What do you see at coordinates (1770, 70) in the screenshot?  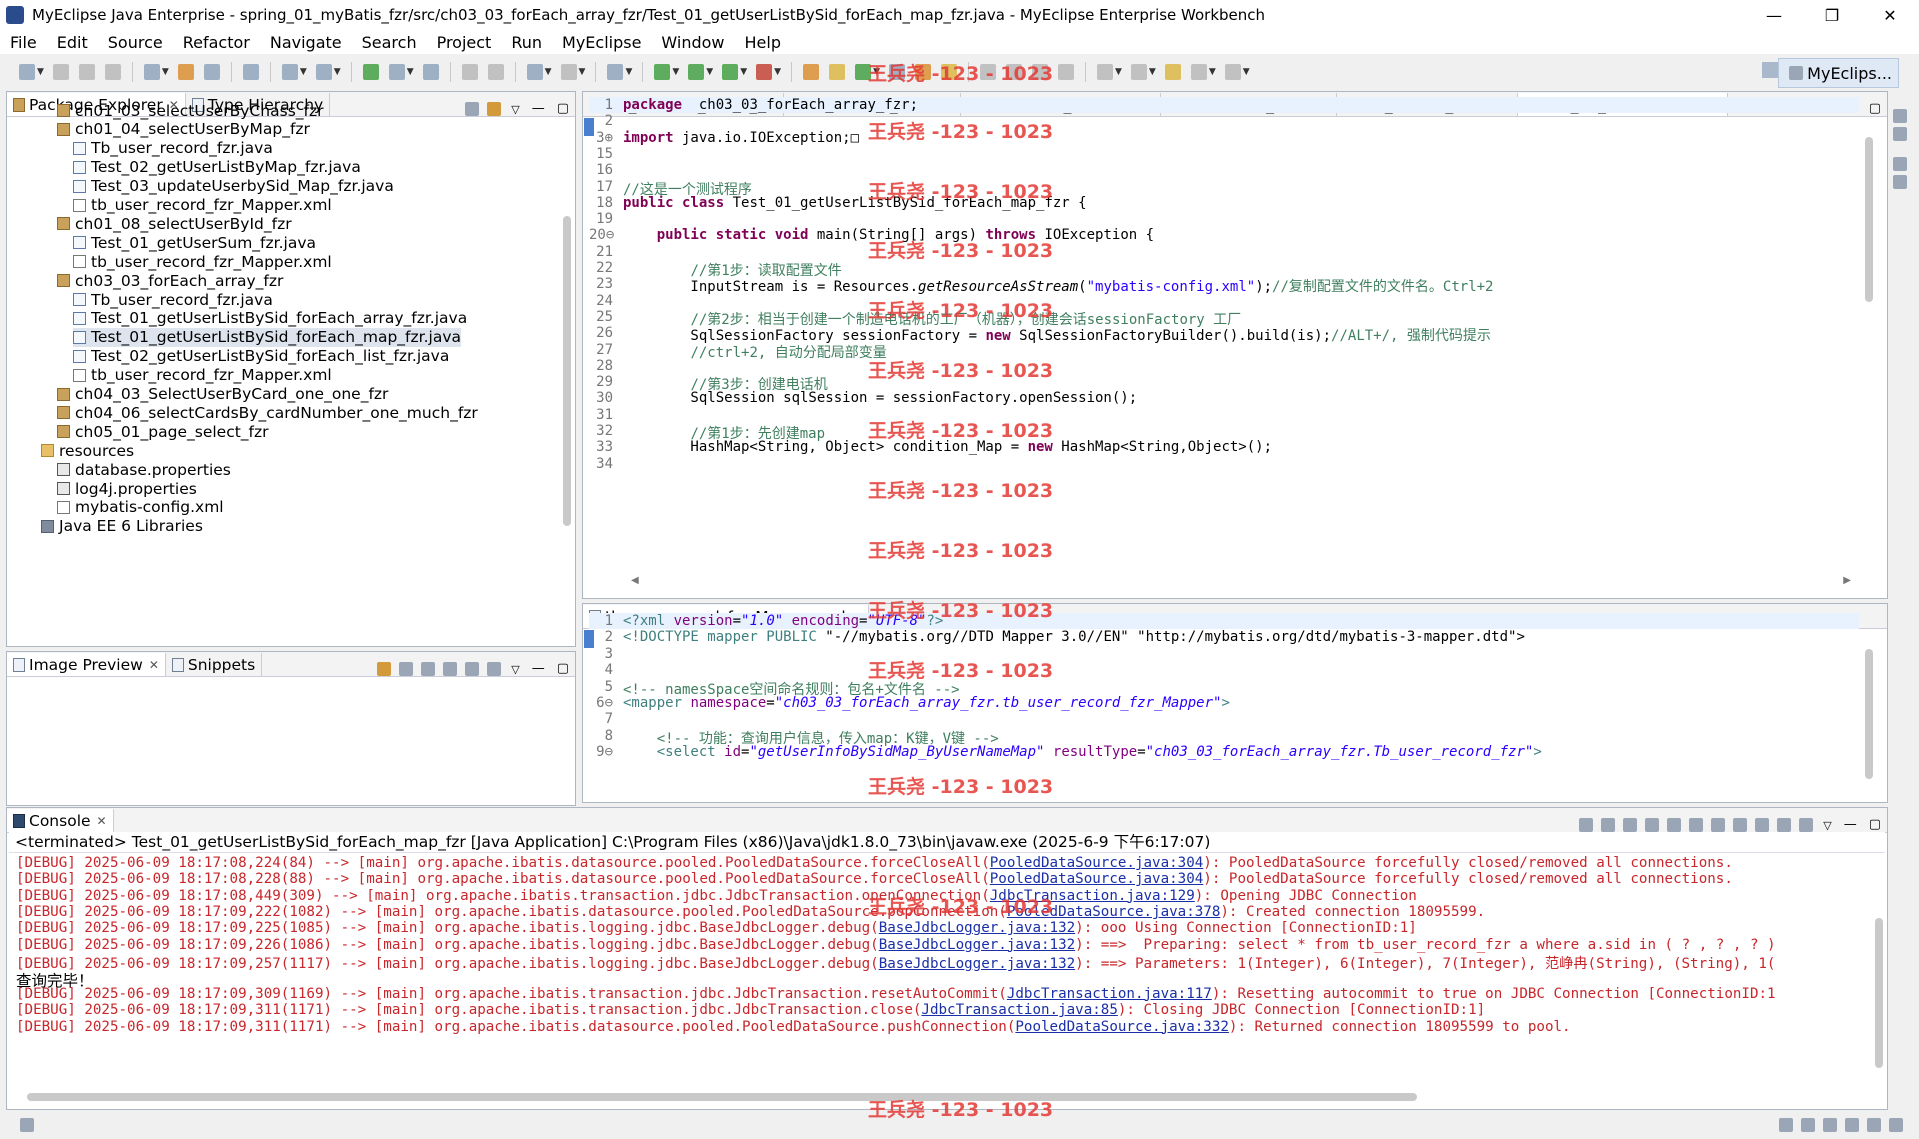 I see `open-perspective-button` at bounding box center [1770, 70].